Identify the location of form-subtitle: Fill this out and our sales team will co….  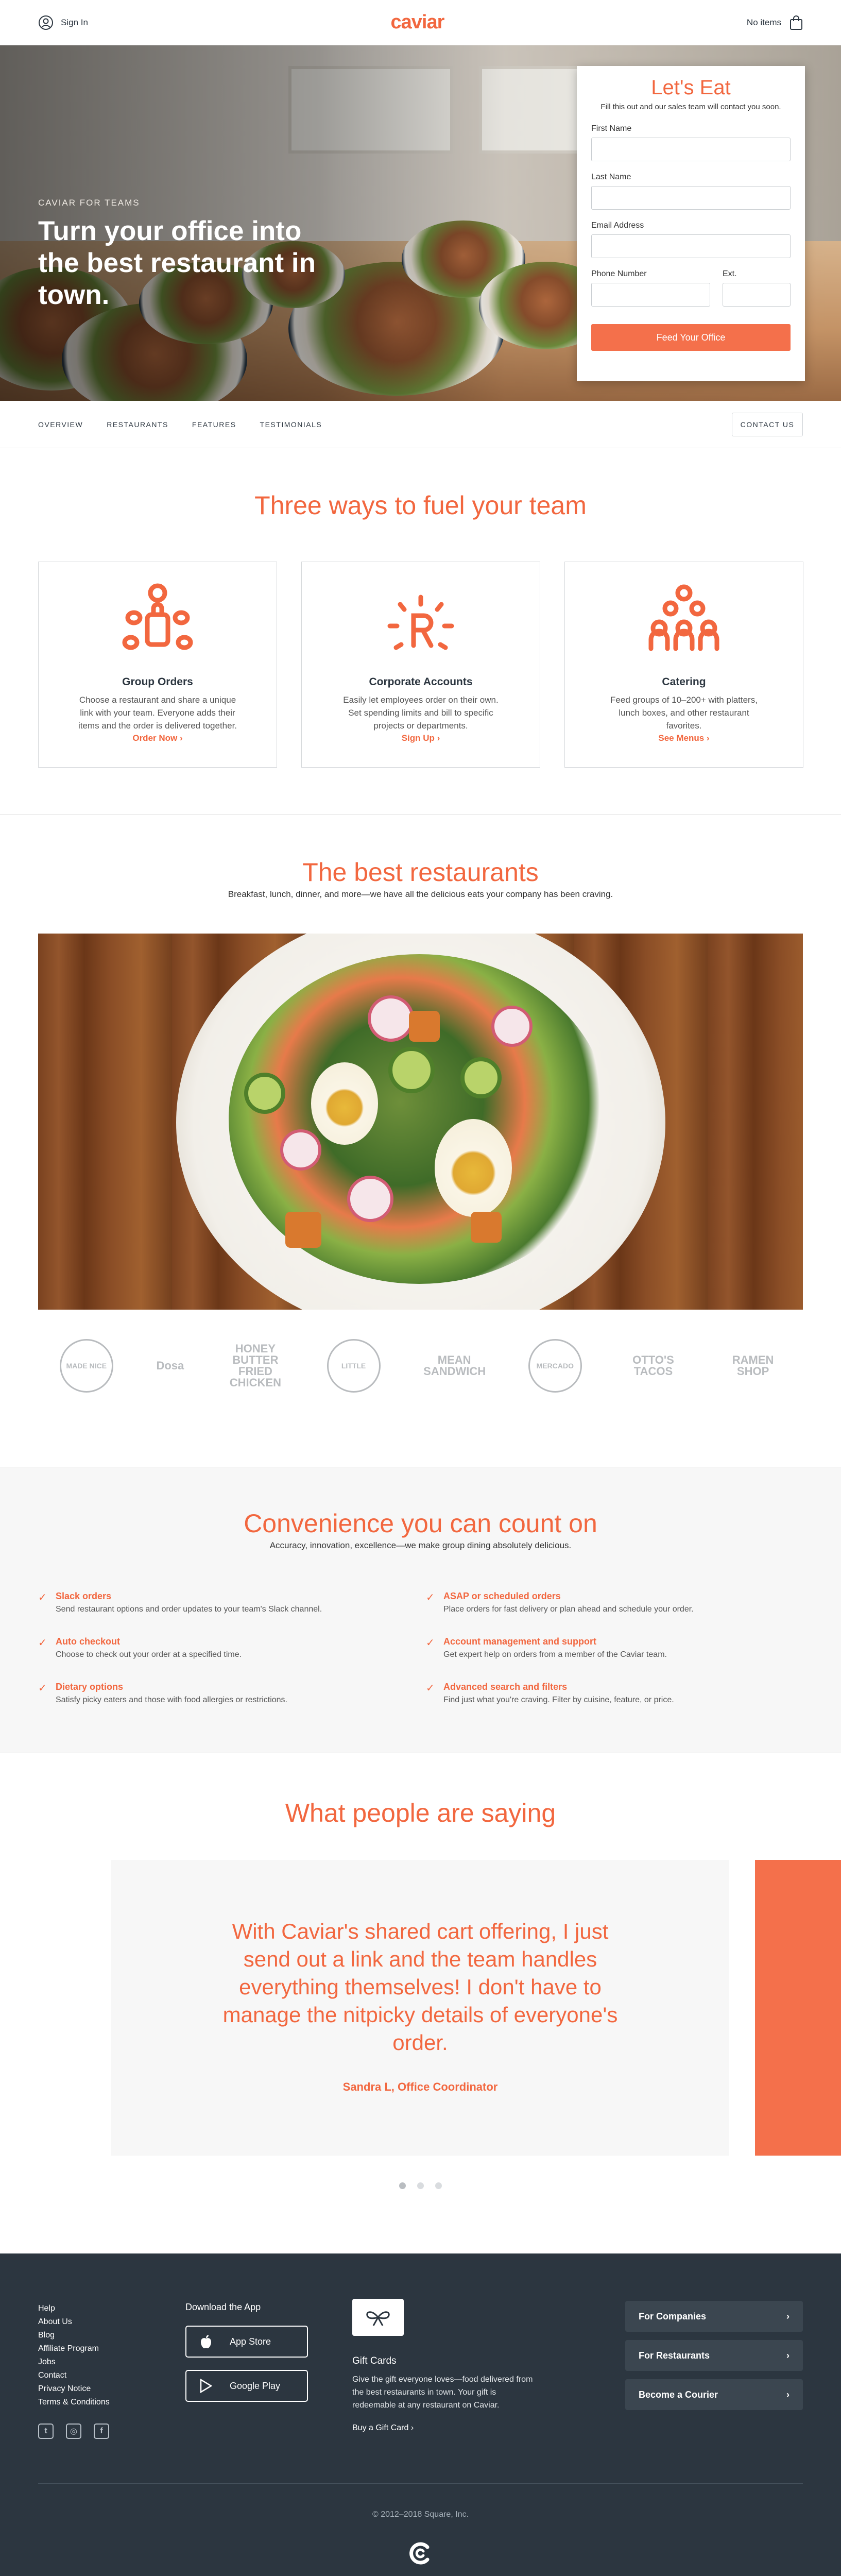
(690, 107).